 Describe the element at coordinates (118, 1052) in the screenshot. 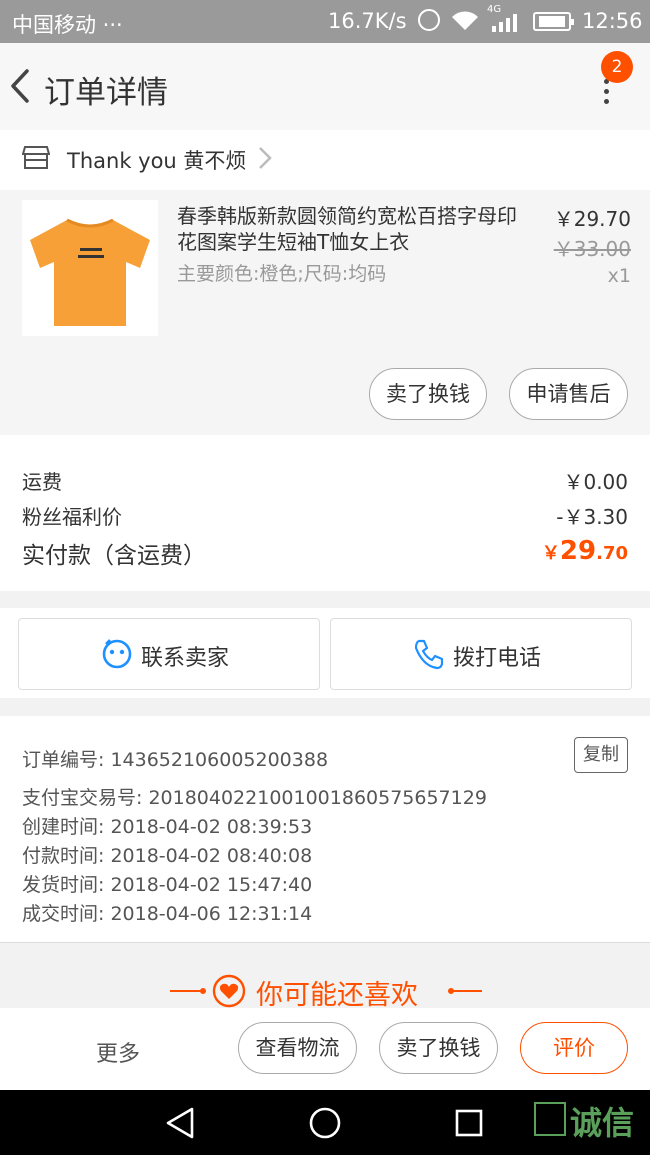

I see `more-button: 更多` at that location.